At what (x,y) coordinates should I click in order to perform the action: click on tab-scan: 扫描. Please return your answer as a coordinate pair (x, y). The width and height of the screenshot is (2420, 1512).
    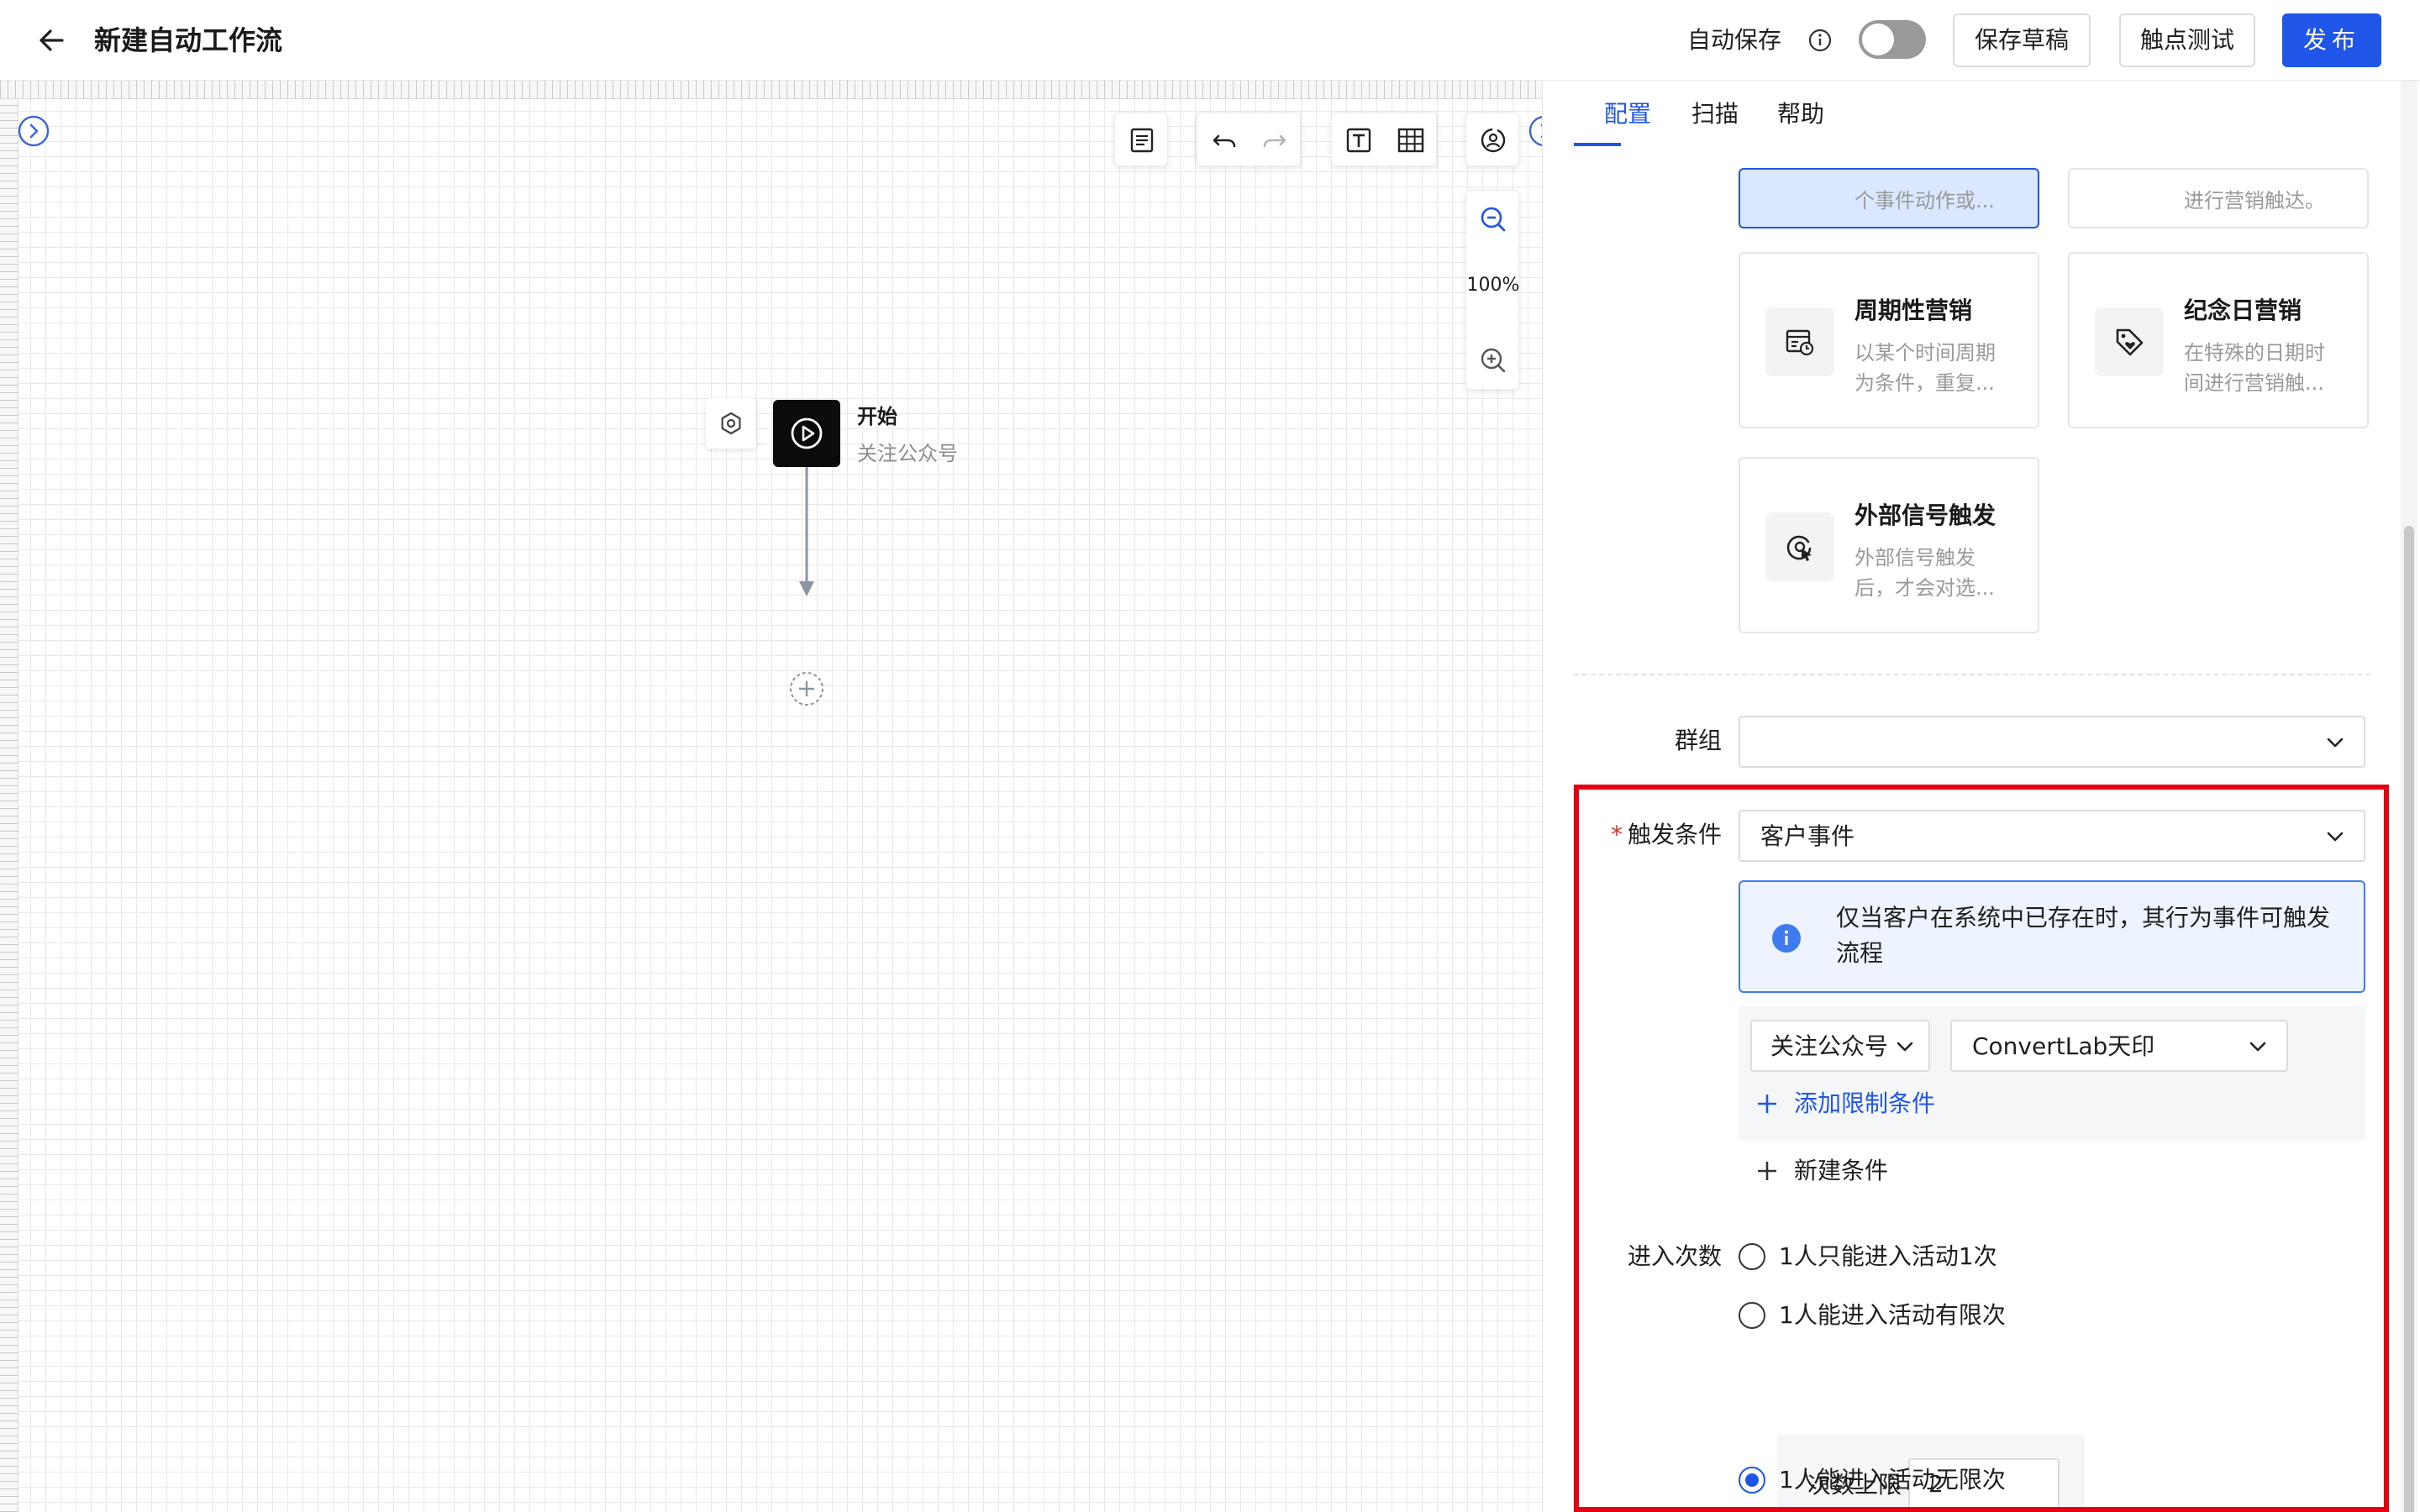
    Looking at the image, I should click on (1715, 114).